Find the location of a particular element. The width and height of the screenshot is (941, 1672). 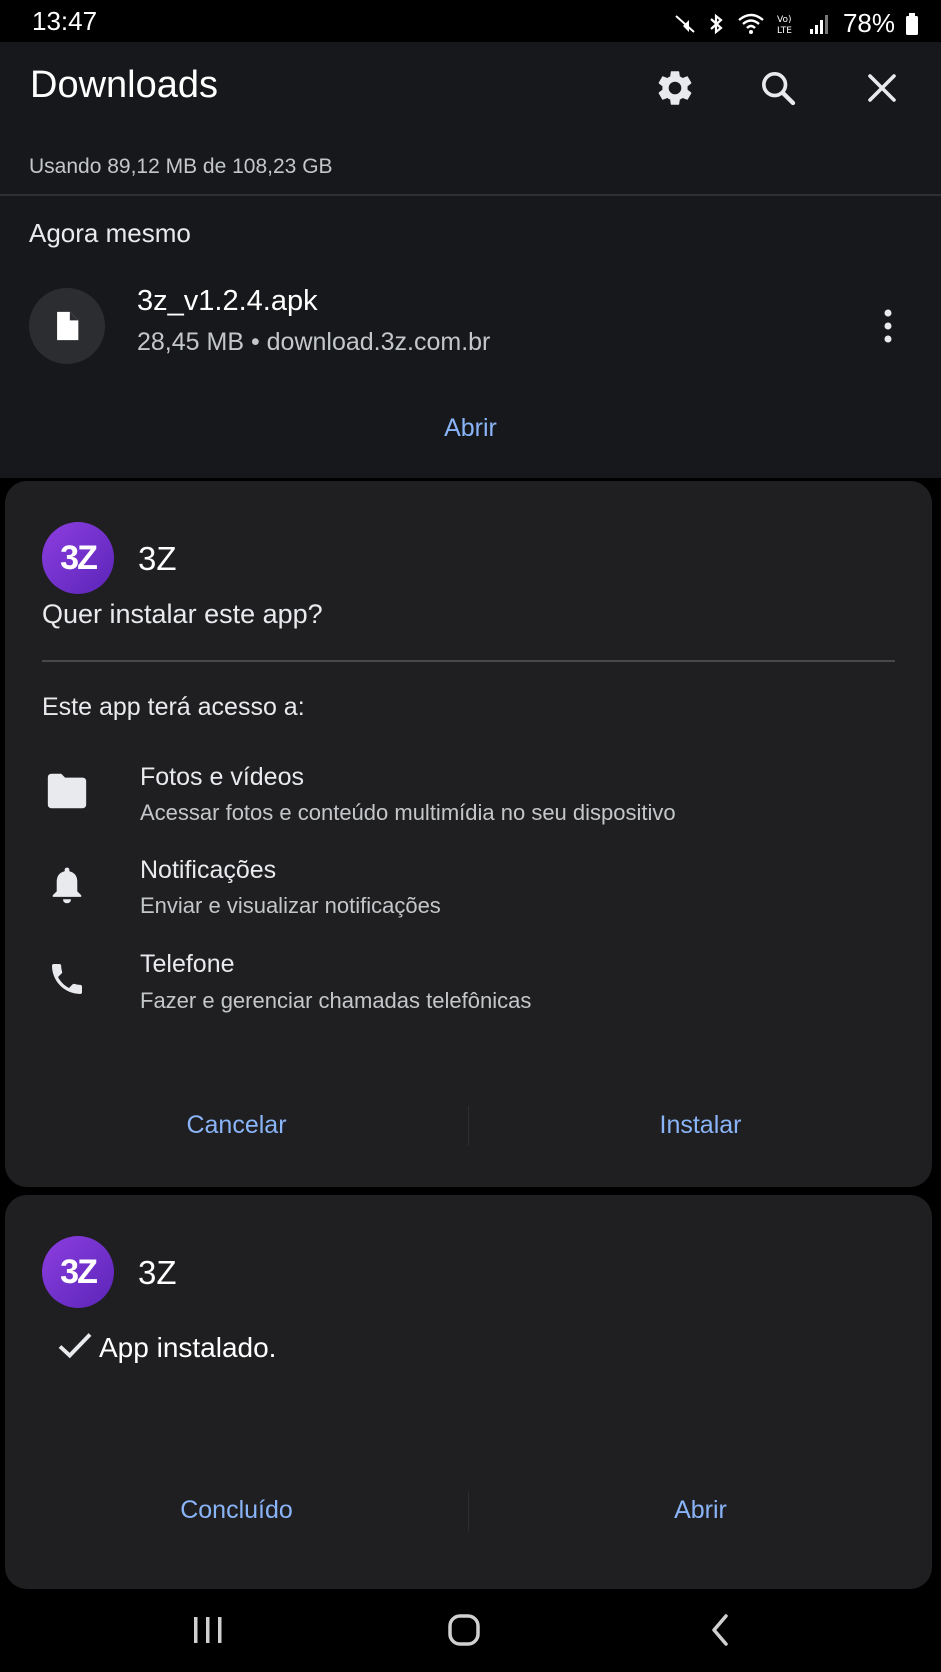

svg-text: Vo) is located at coordinates (784, 20).